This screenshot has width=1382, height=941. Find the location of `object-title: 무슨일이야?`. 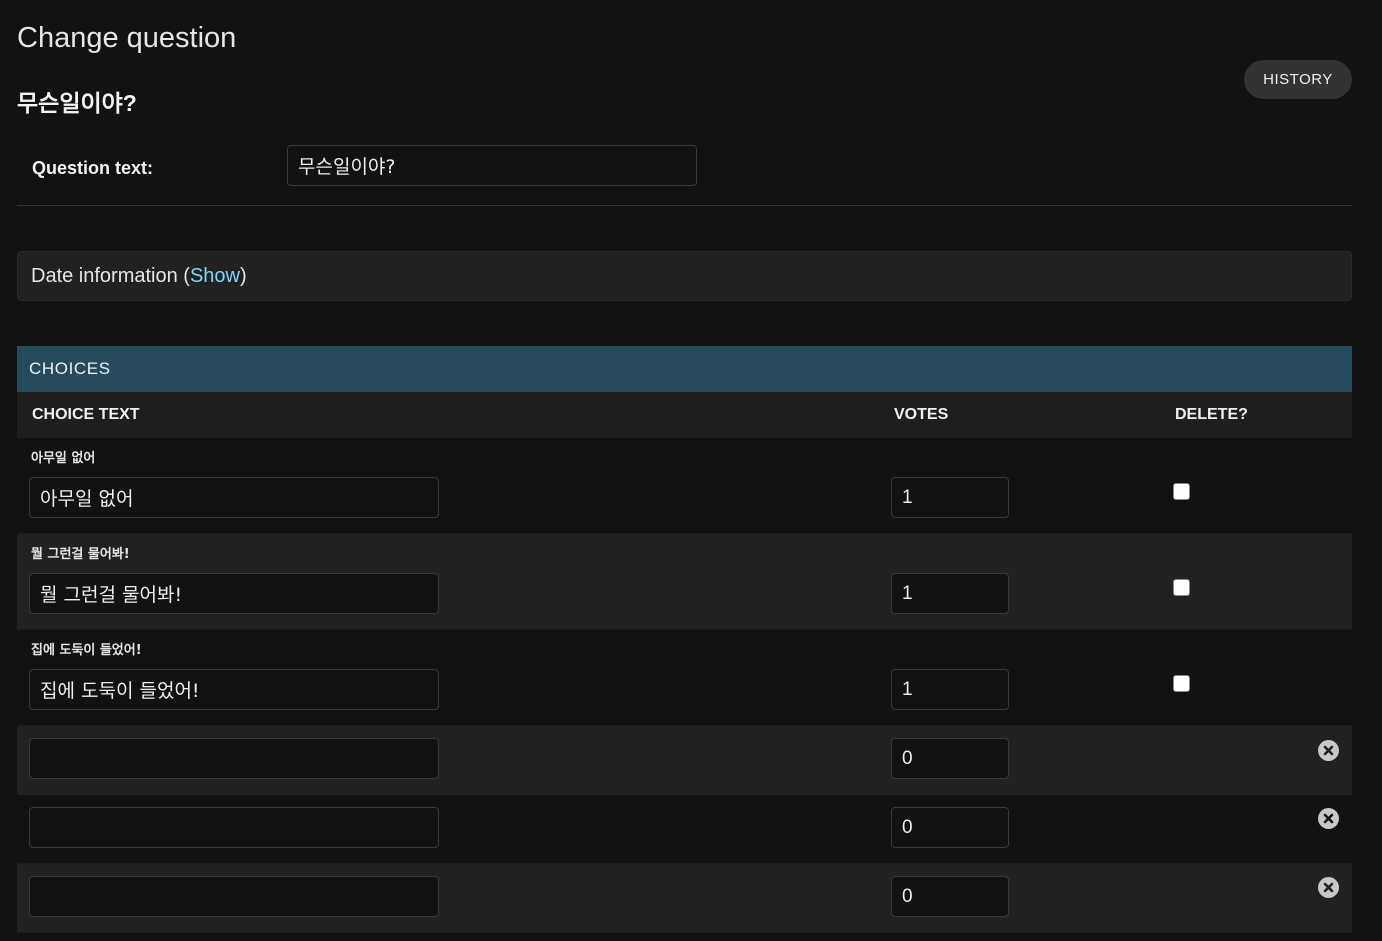

object-title: 무슨일이야? is located at coordinates (77, 103).